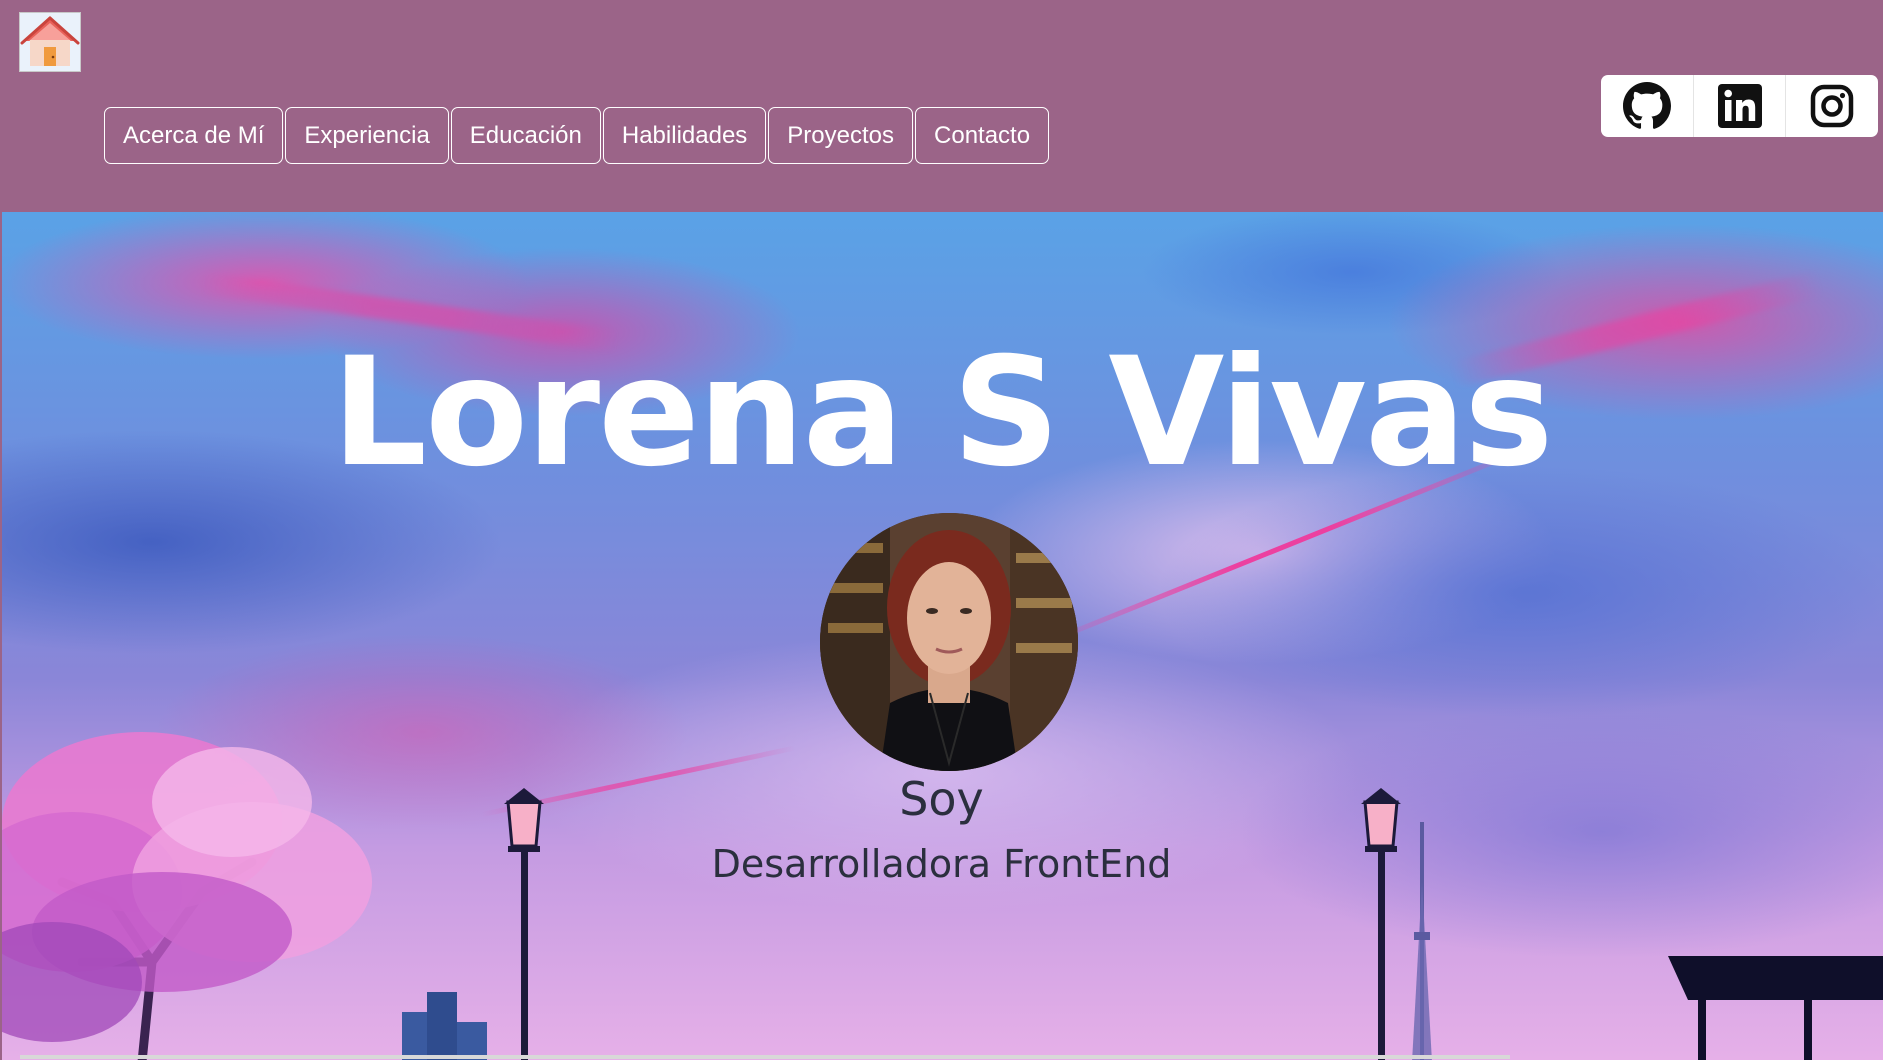 Image resolution: width=1883 pixels, height=1060 pixels. I want to click on social-links, so click(1739, 106).